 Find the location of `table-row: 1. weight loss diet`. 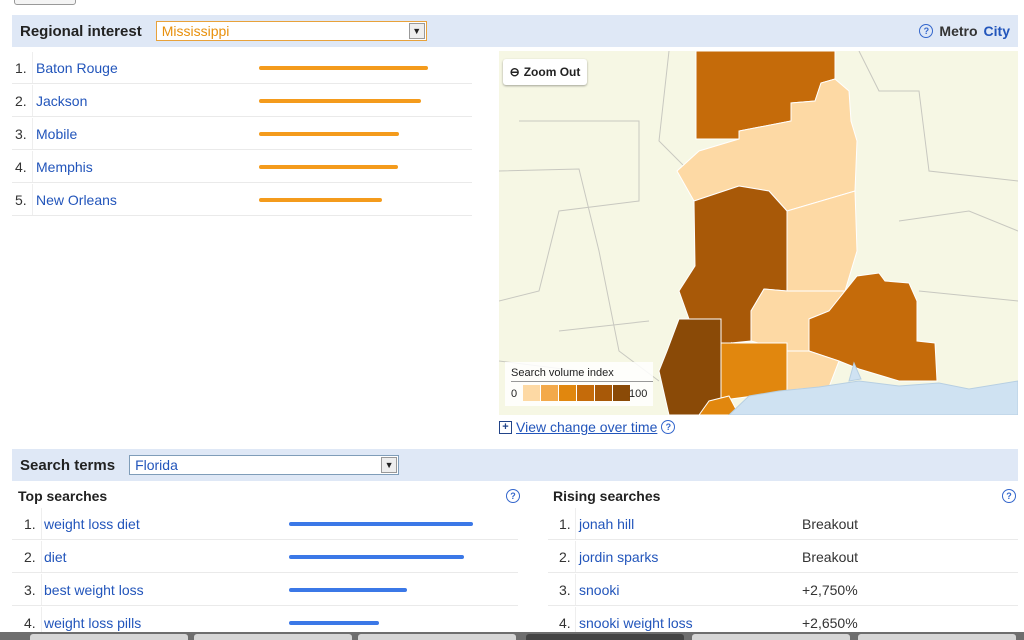

table-row: 1. weight loss diet is located at coordinates (265, 524).